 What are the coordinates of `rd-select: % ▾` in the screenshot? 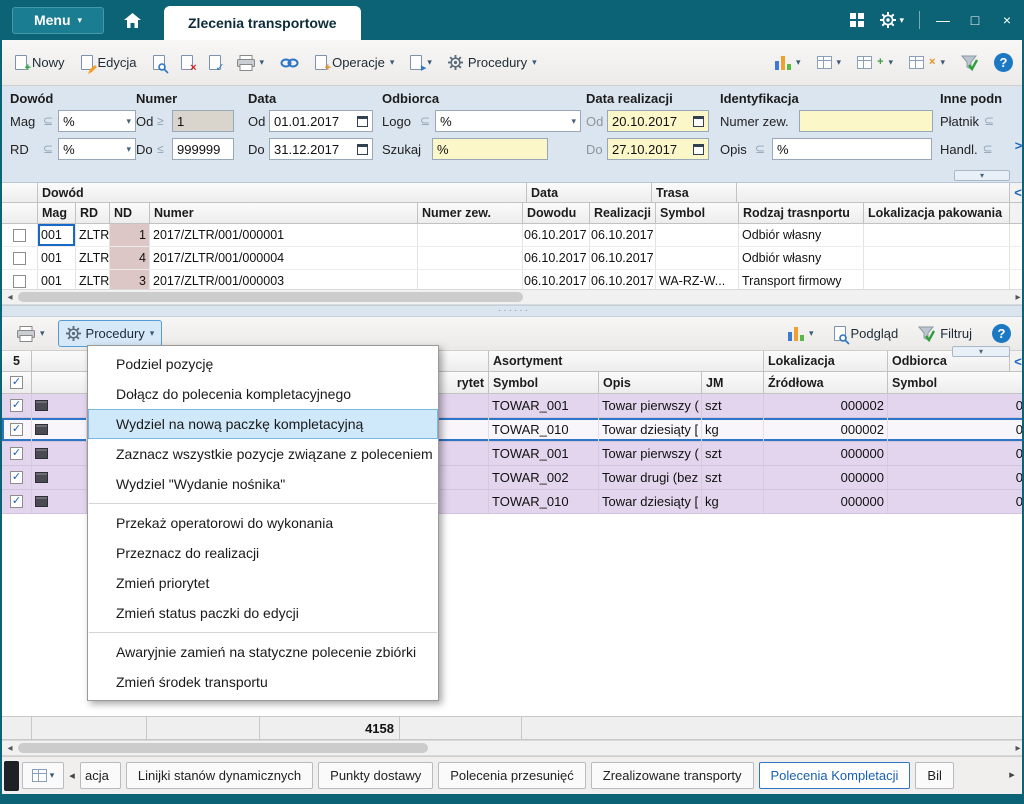 It's located at (97, 149).